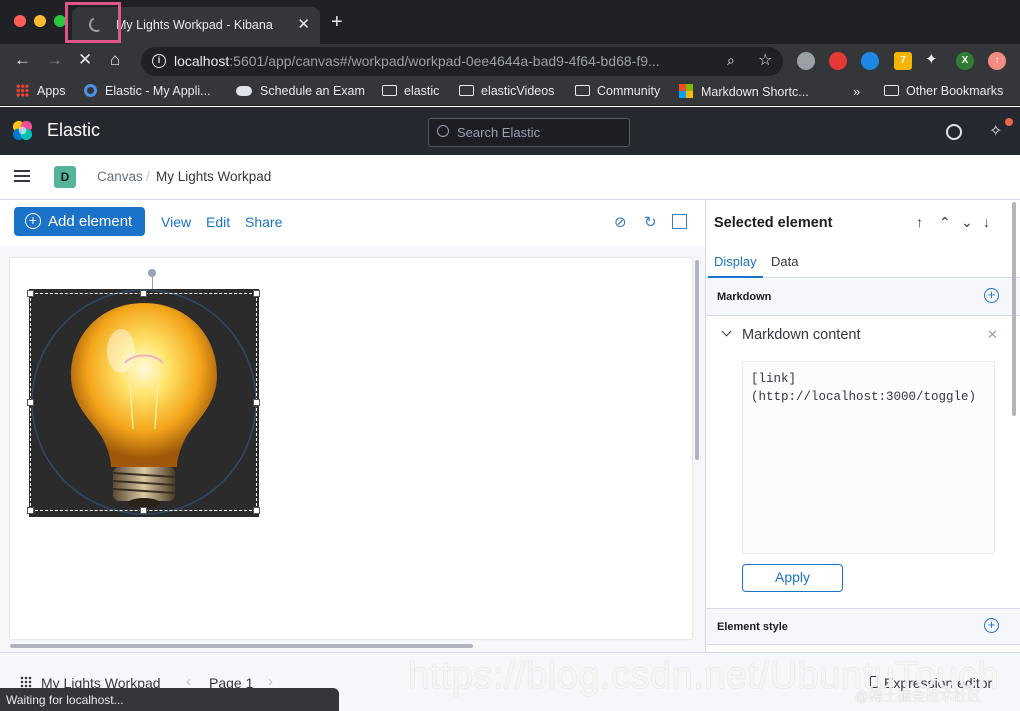 This screenshot has width=1020, height=711. What do you see at coordinates (650, 222) in the screenshot?
I see `refresh-icon: ↻` at bounding box center [650, 222].